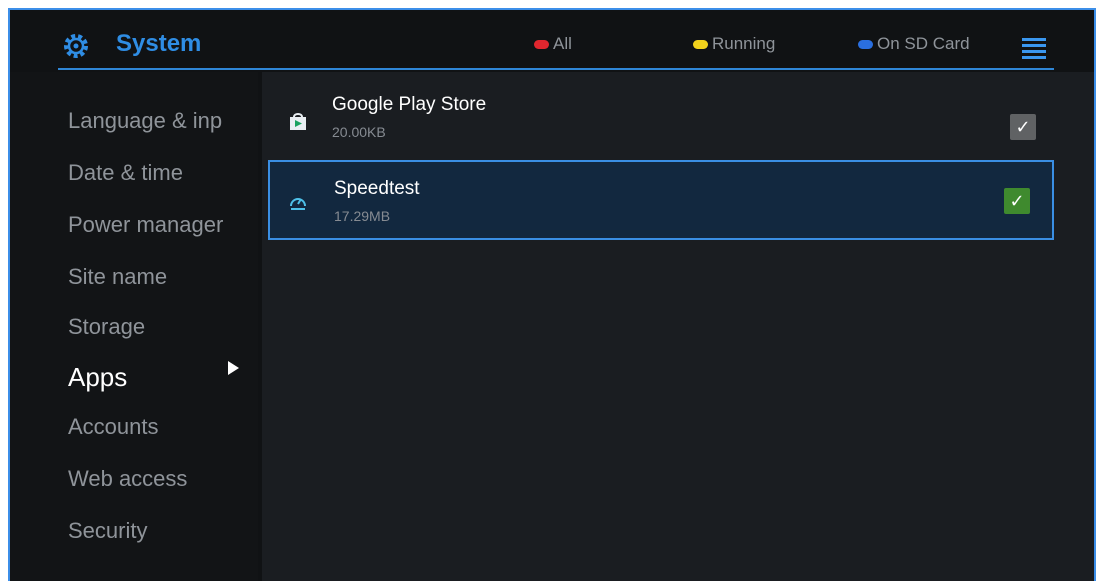  I want to click on sidebar-item-accounts: Accounts, so click(163, 427).